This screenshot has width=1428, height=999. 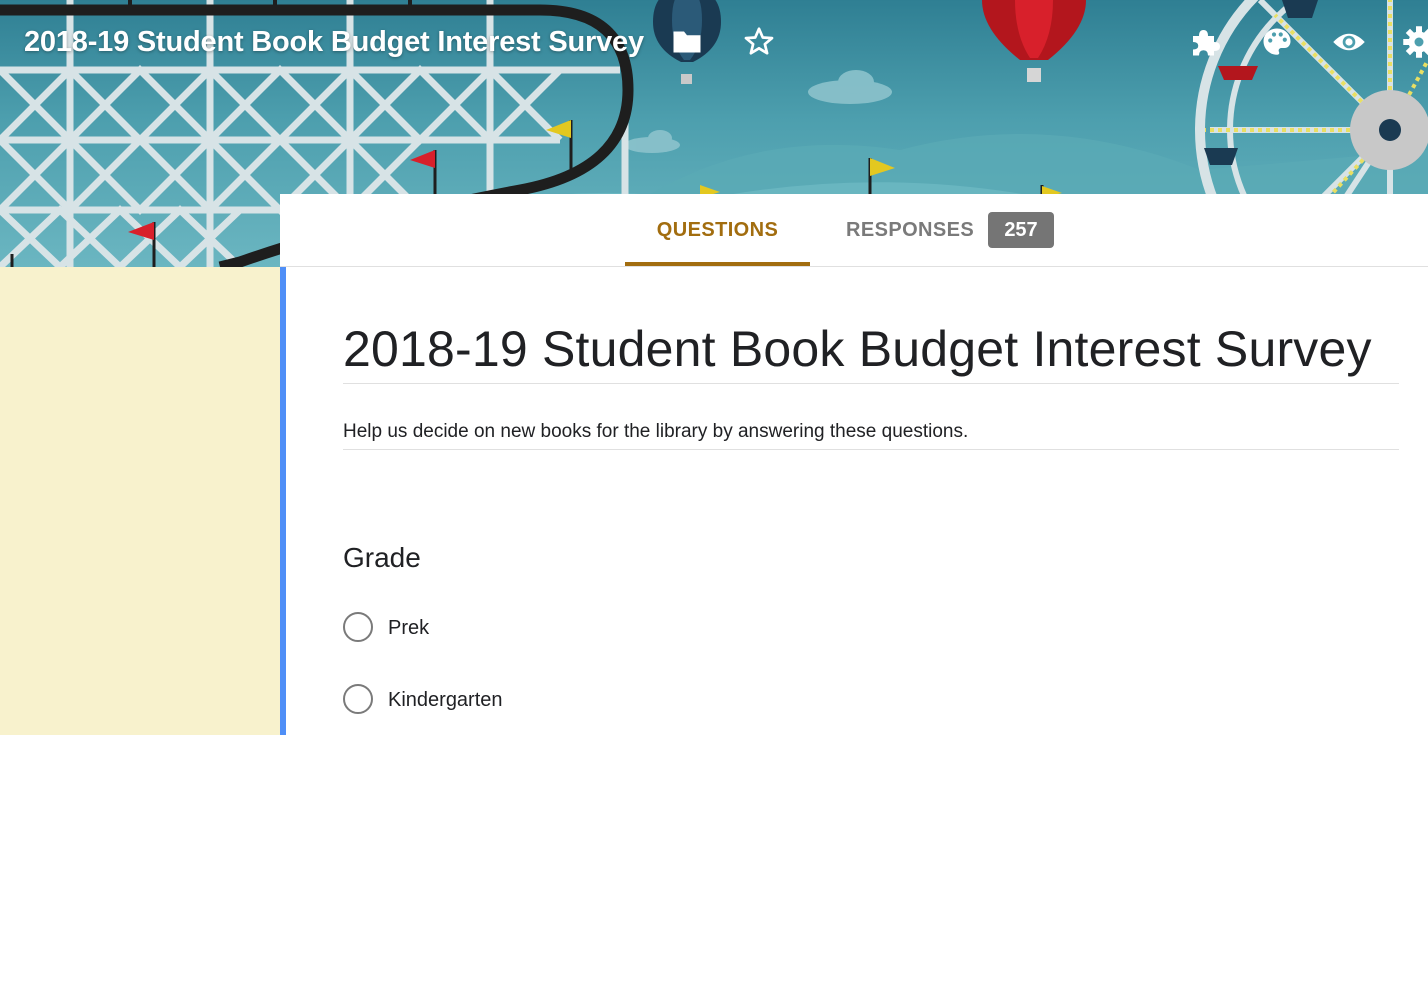 What do you see at coordinates (759, 42) in the screenshot?
I see `star-icon` at bounding box center [759, 42].